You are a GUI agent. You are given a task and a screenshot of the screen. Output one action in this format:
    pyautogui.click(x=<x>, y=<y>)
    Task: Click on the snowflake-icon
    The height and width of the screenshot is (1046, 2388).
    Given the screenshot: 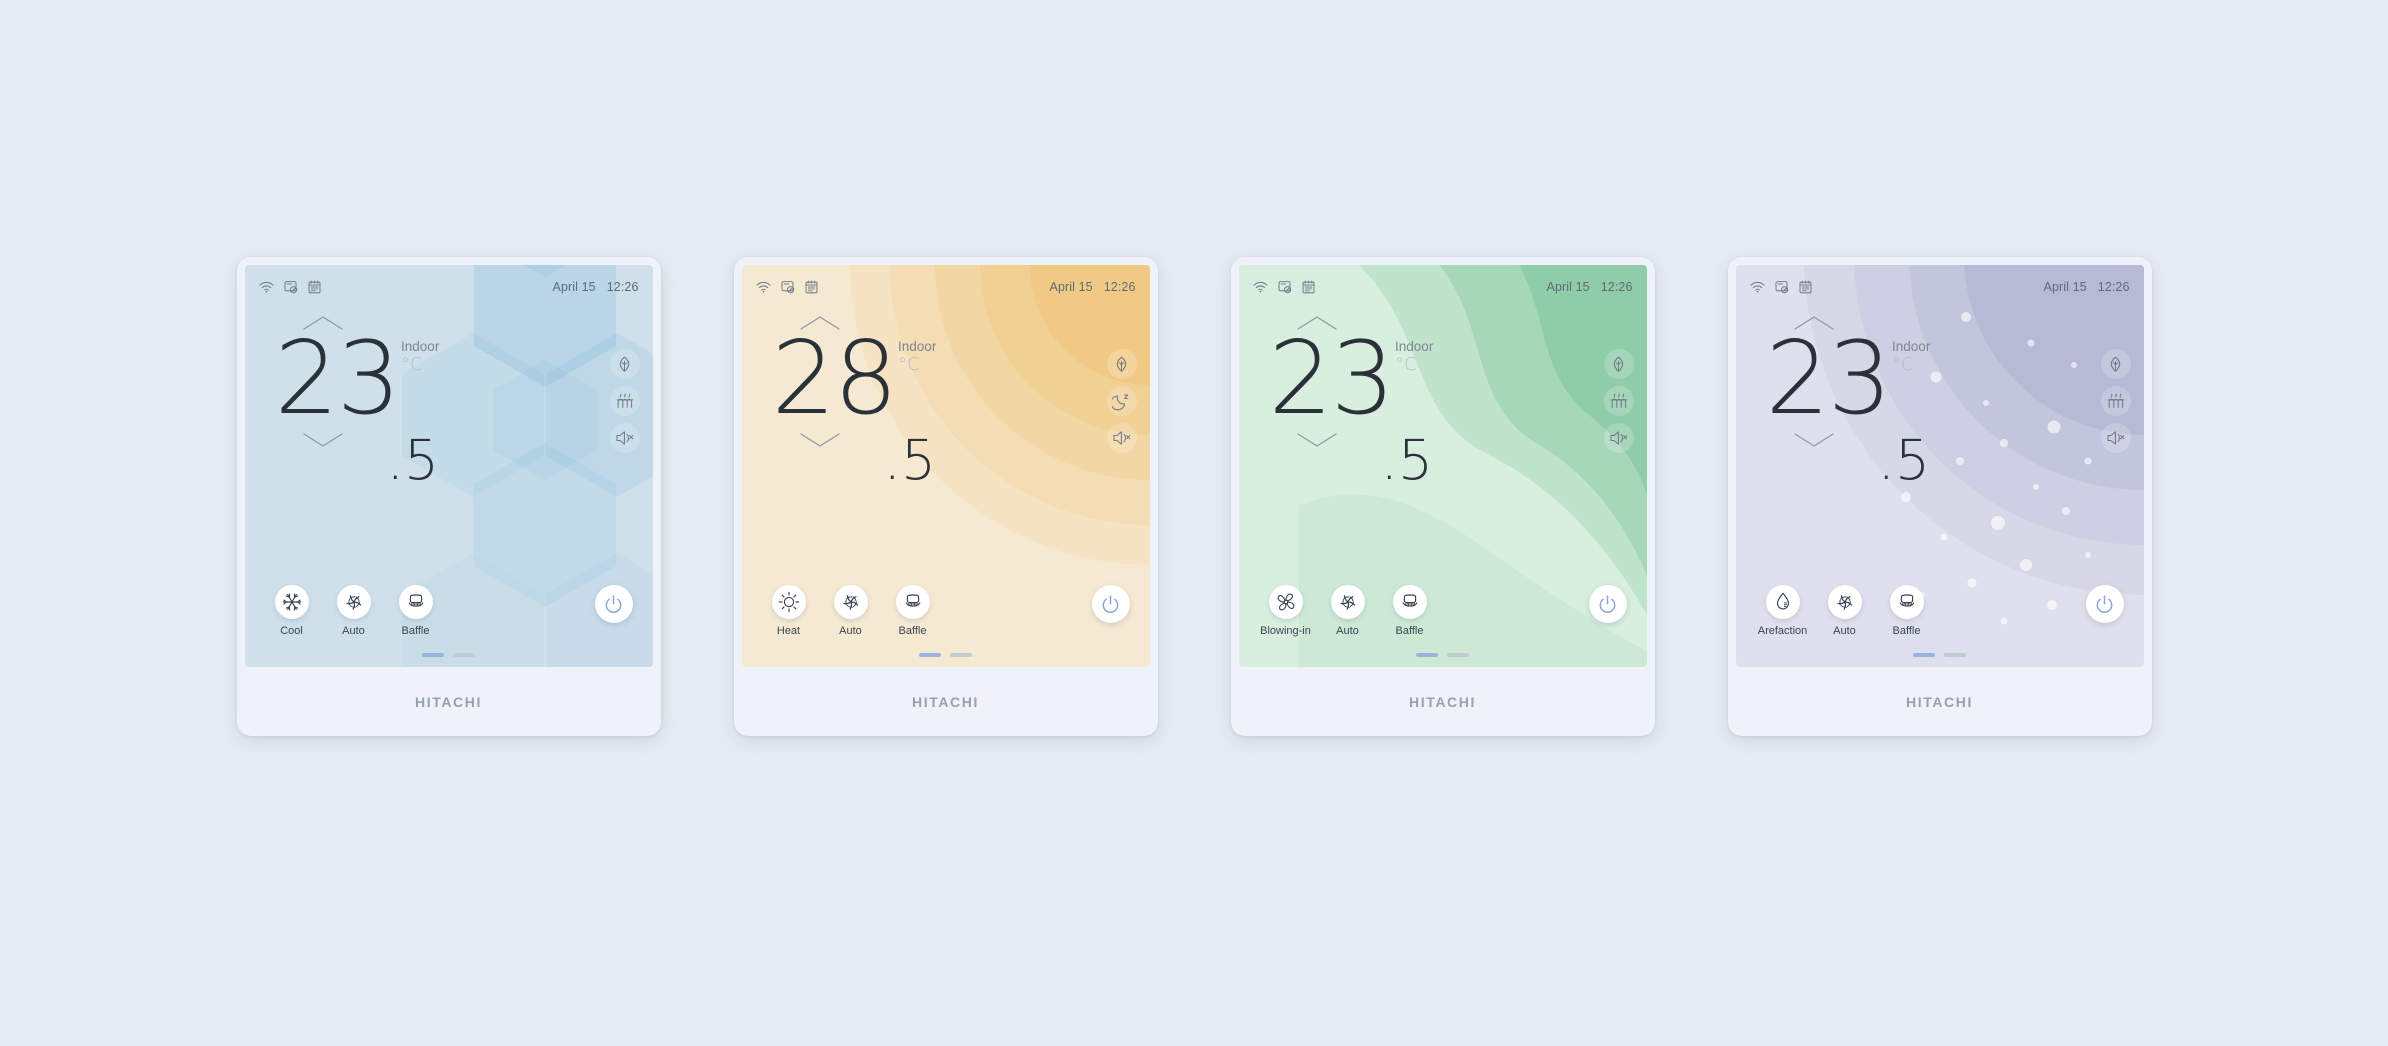 What is the action you would take?
    pyautogui.click(x=291, y=602)
    